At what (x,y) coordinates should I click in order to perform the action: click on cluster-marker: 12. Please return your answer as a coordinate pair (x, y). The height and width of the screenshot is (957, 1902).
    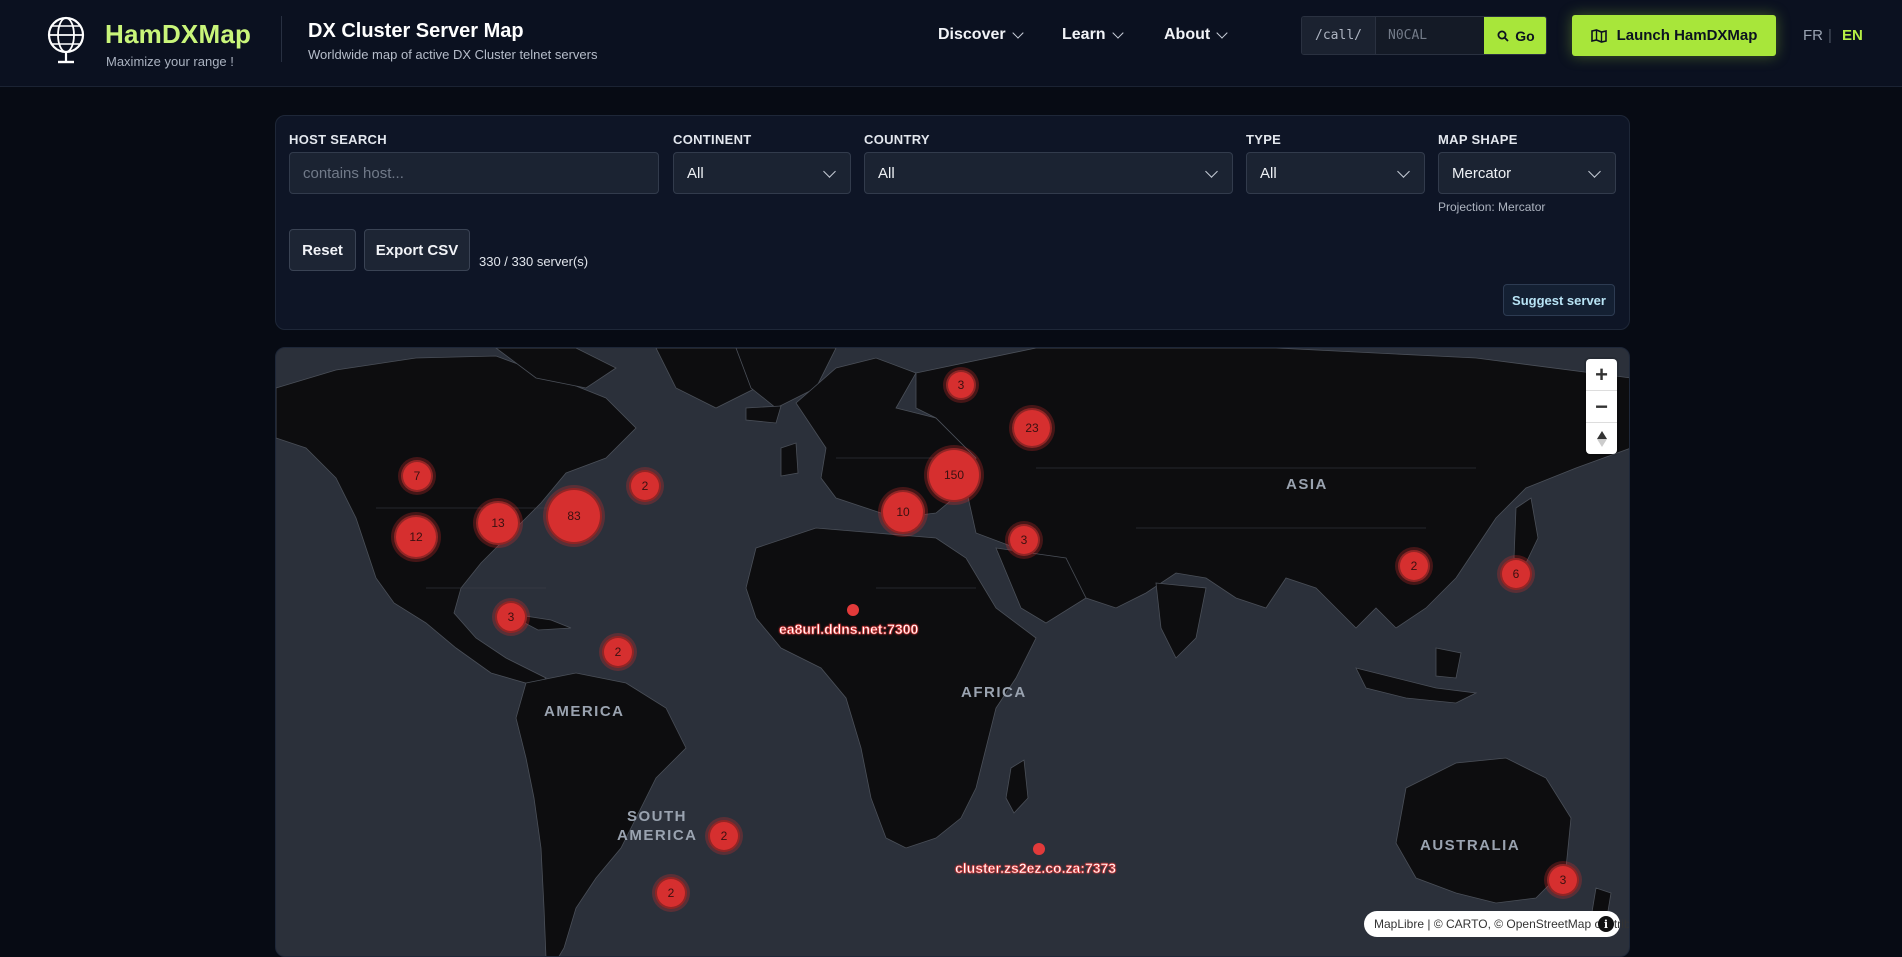
    Looking at the image, I should click on (416, 537).